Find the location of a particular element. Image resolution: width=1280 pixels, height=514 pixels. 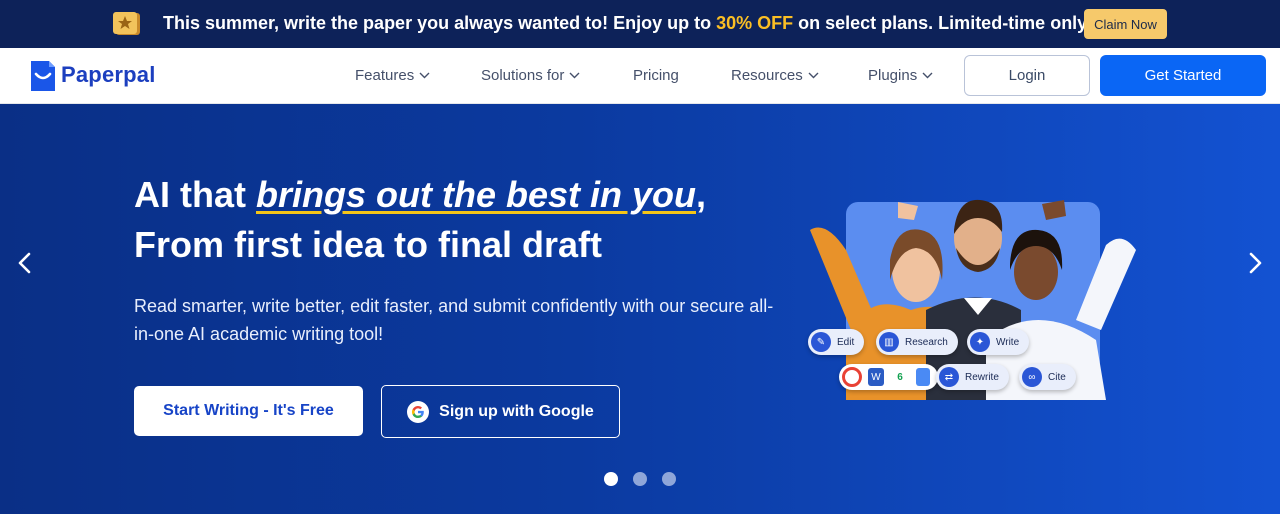

claim-now-button: Claim Now is located at coordinates (1125, 24).